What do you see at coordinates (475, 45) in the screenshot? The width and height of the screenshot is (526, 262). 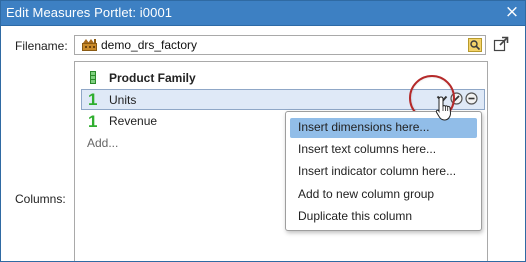 I see `browse-icon` at bounding box center [475, 45].